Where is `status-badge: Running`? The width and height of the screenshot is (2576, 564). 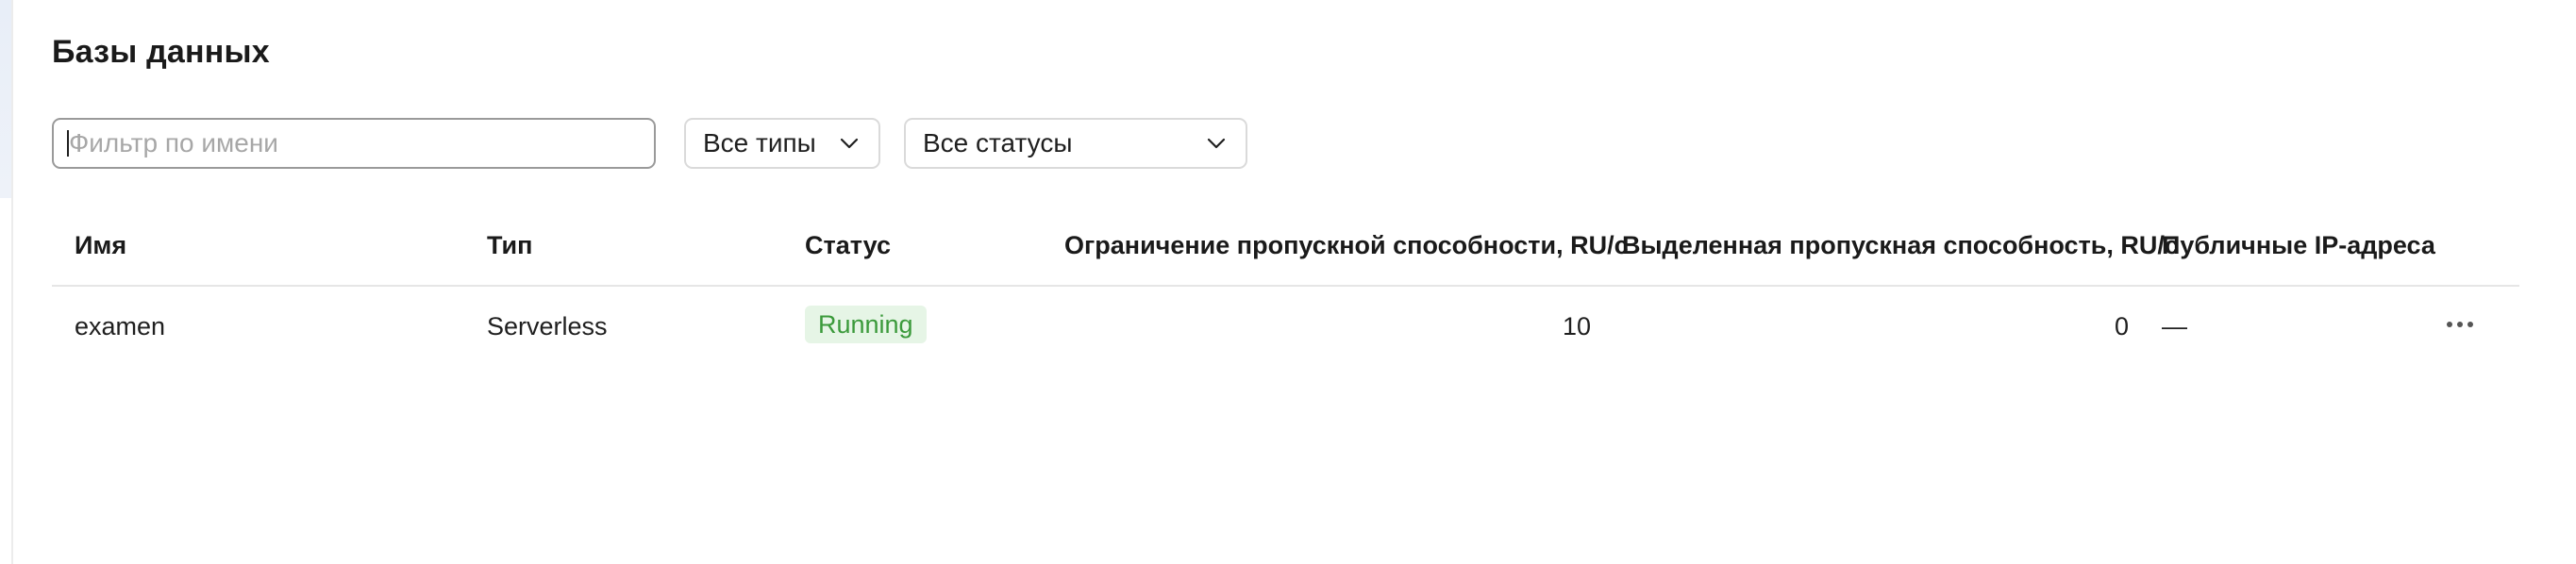 status-badge: Running is located at coordinates (866, 324).